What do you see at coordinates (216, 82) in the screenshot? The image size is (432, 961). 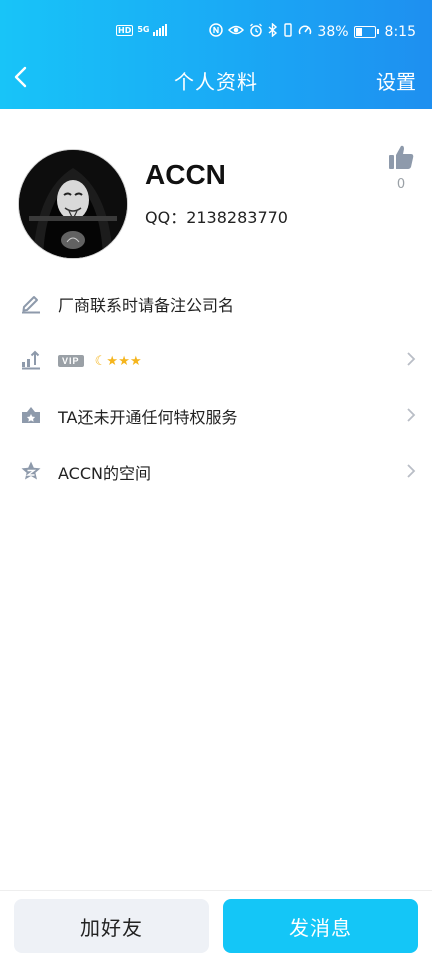 I see `page-title: 个人资料` at bounding box center [216, 82].